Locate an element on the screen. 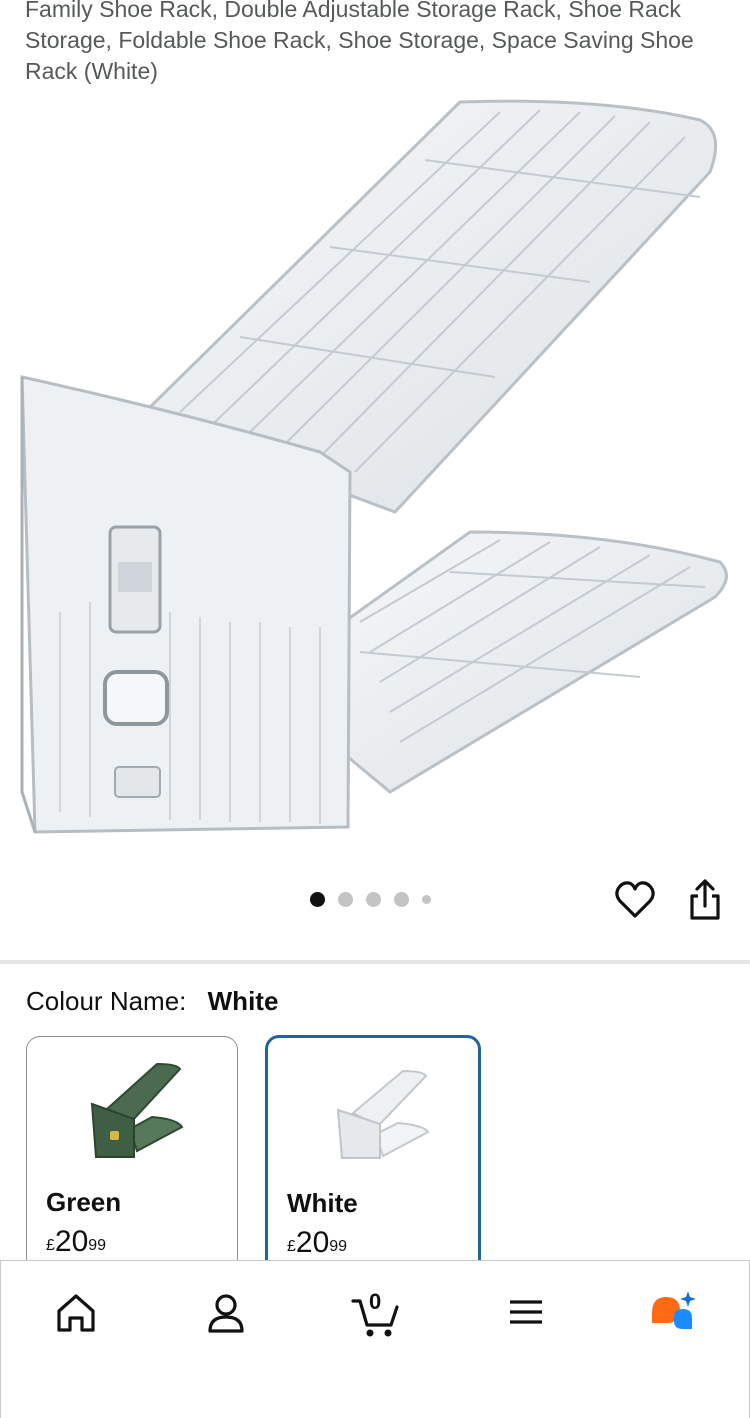  cart-button: 0 is located at coordinates (377, 1313).